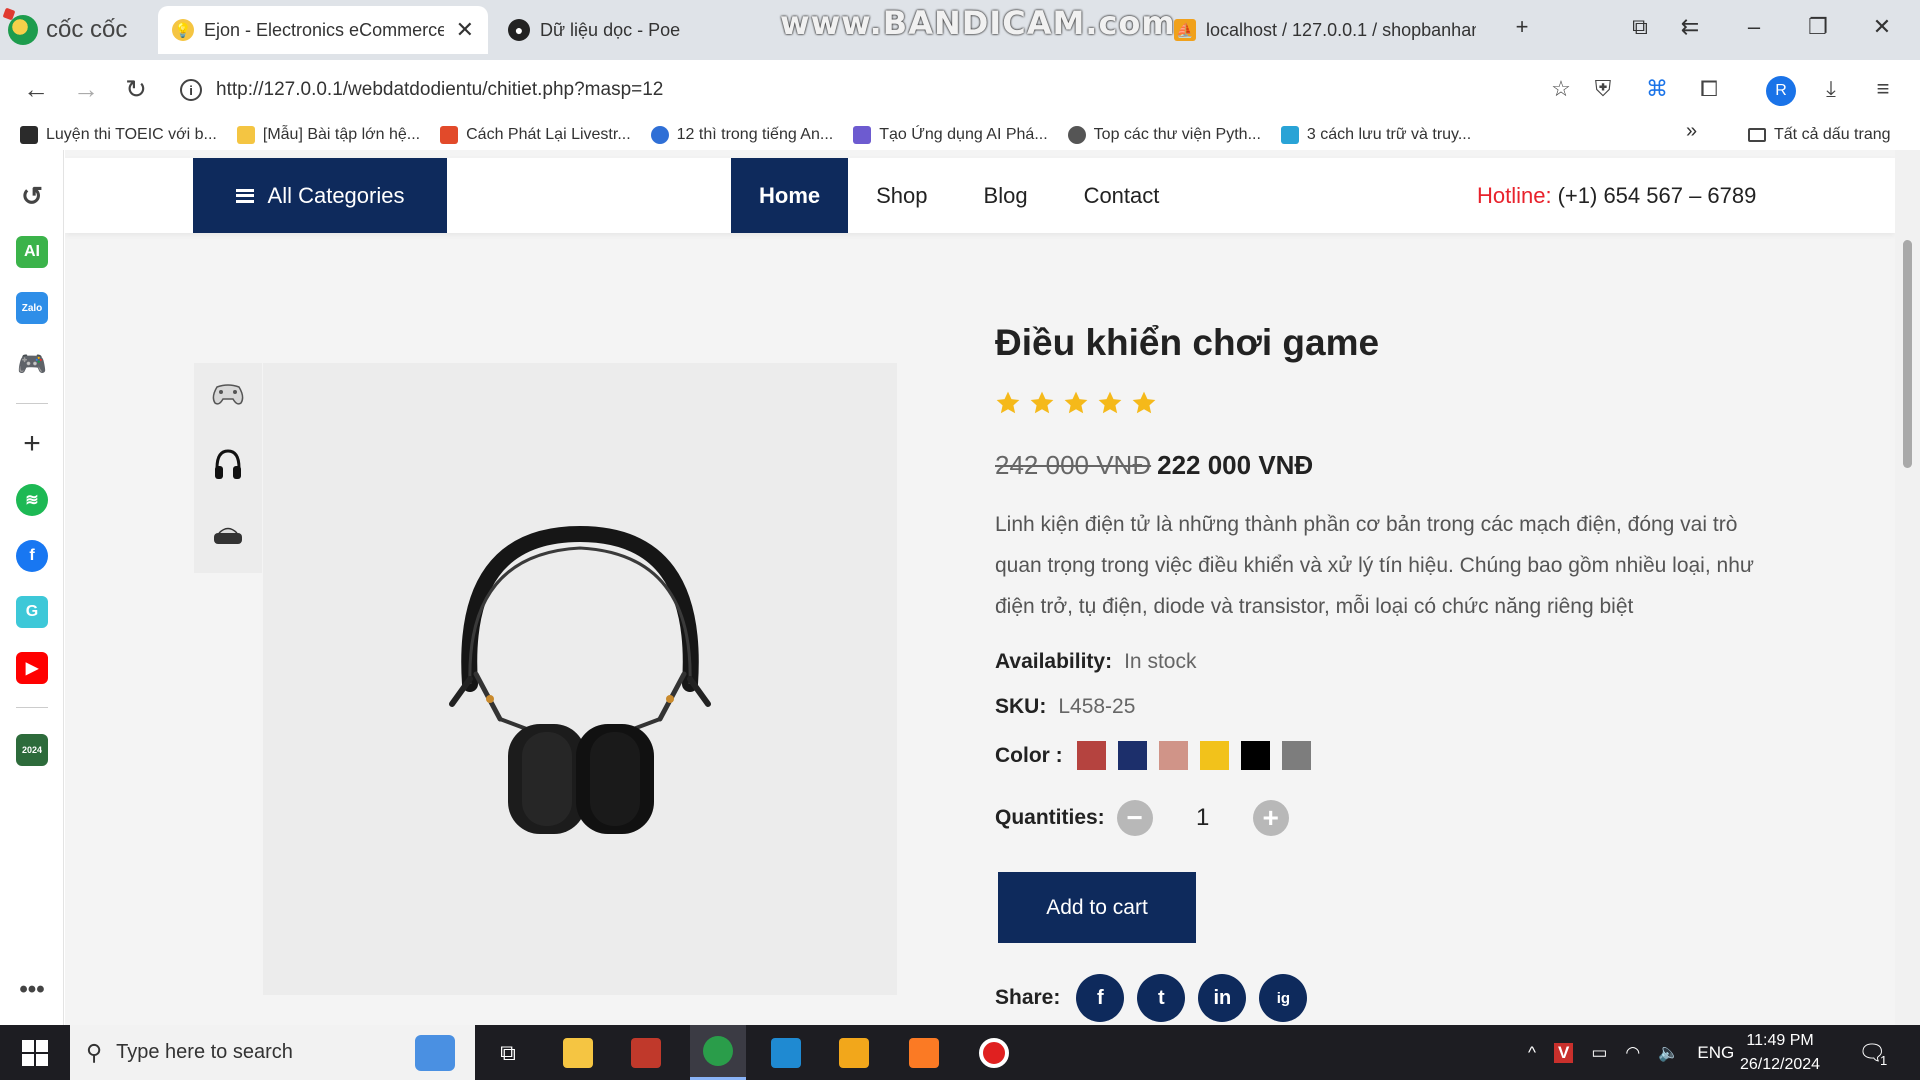  I want to click on bandicam-record-icon, so click(994, 1052).